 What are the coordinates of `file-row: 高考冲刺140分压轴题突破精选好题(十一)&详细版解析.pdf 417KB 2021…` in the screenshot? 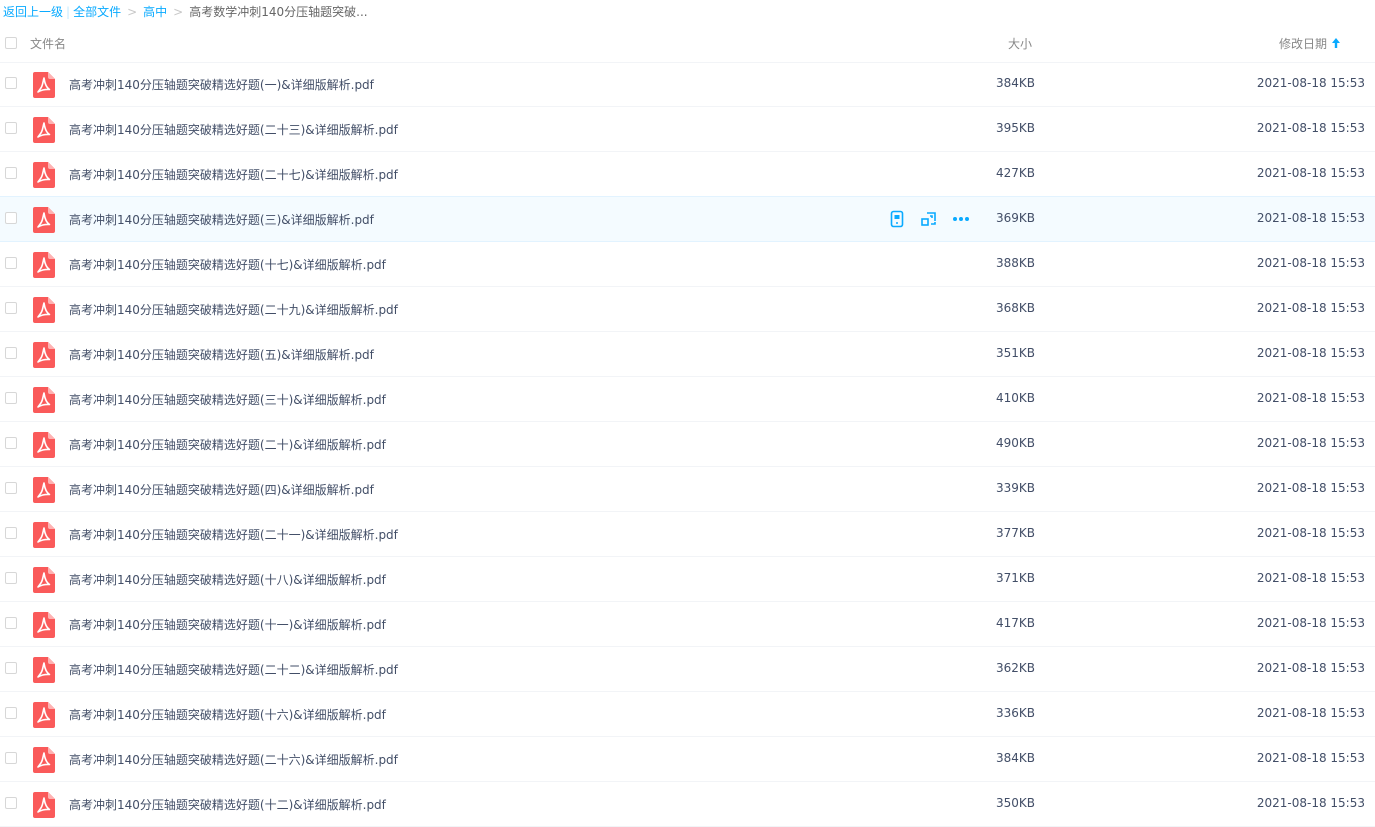 It's located at (687, 624).